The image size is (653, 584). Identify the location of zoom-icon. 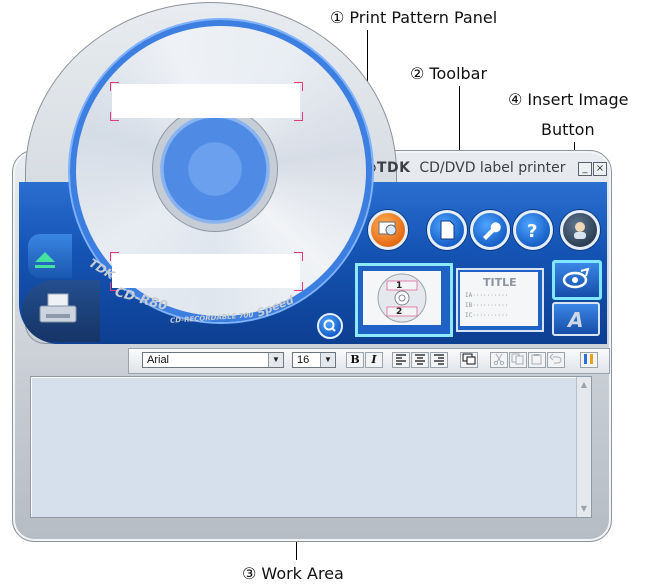
(329, 325).